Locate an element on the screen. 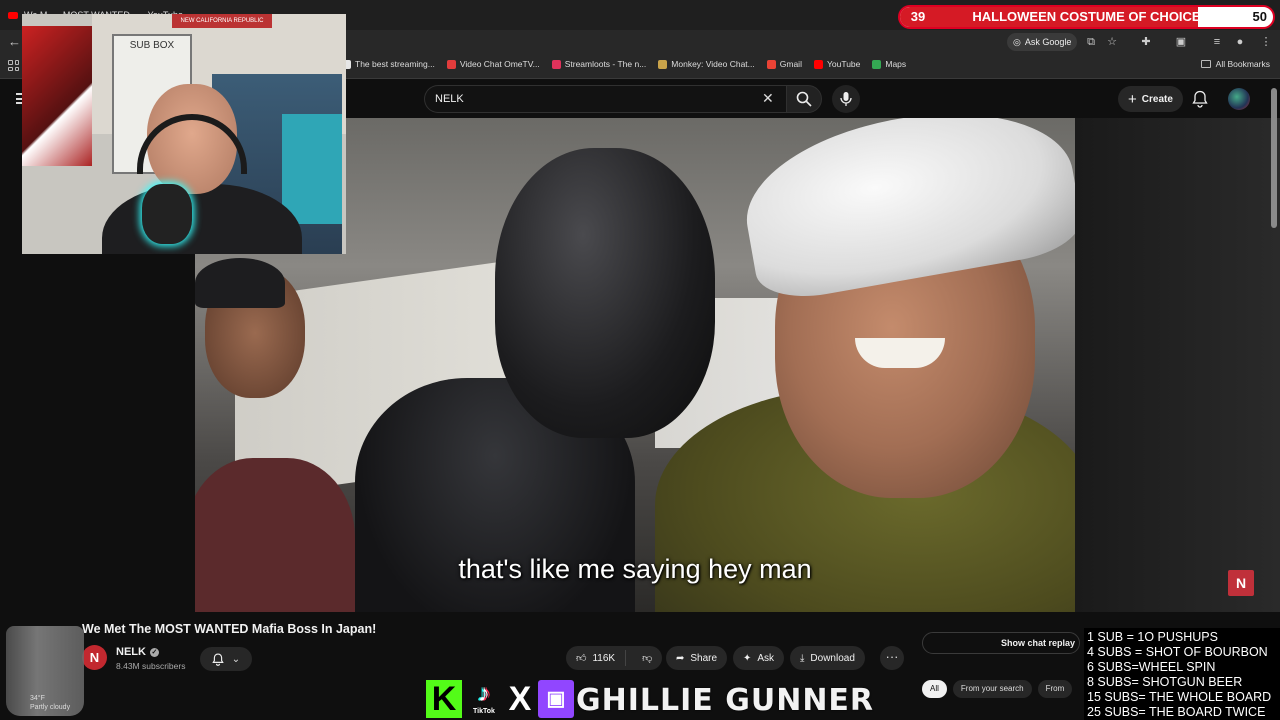  filter-chip: All is located at coordinates (934, 689).